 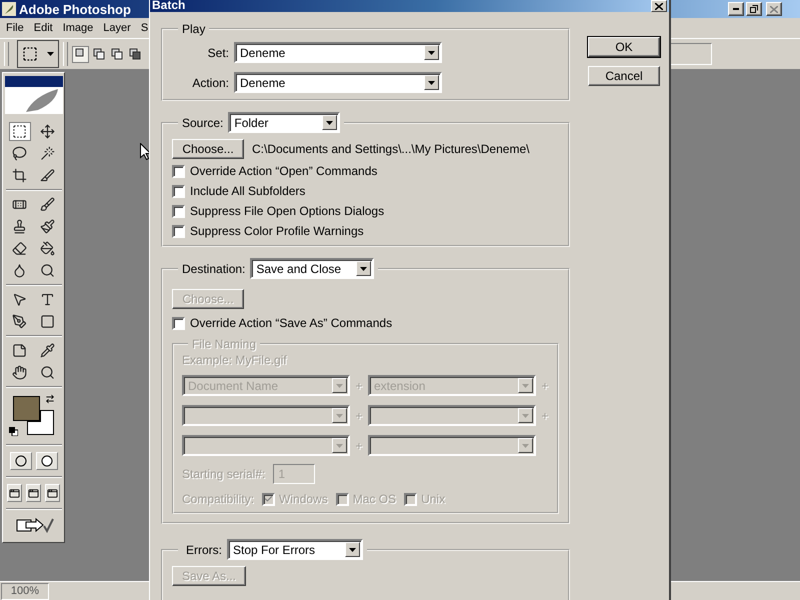 What do you see at coordinates (78, 28) in the screenshot?
I see `menu-item: Image` at bounding box center [78, 28].